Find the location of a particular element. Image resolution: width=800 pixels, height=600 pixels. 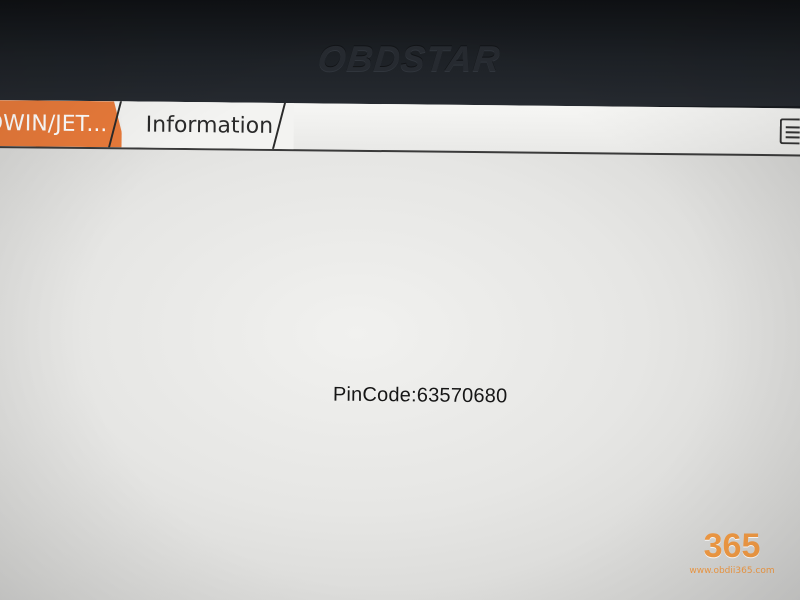

watermark-url: www.obdii365.com is located at coordinates (732, 571).